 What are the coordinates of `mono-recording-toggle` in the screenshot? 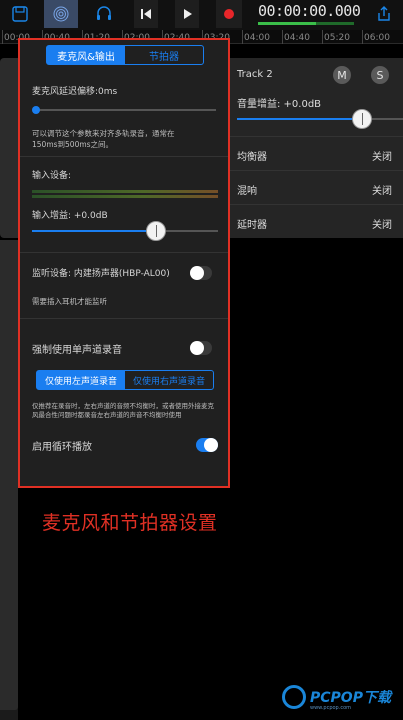 It's located at (201, 348).